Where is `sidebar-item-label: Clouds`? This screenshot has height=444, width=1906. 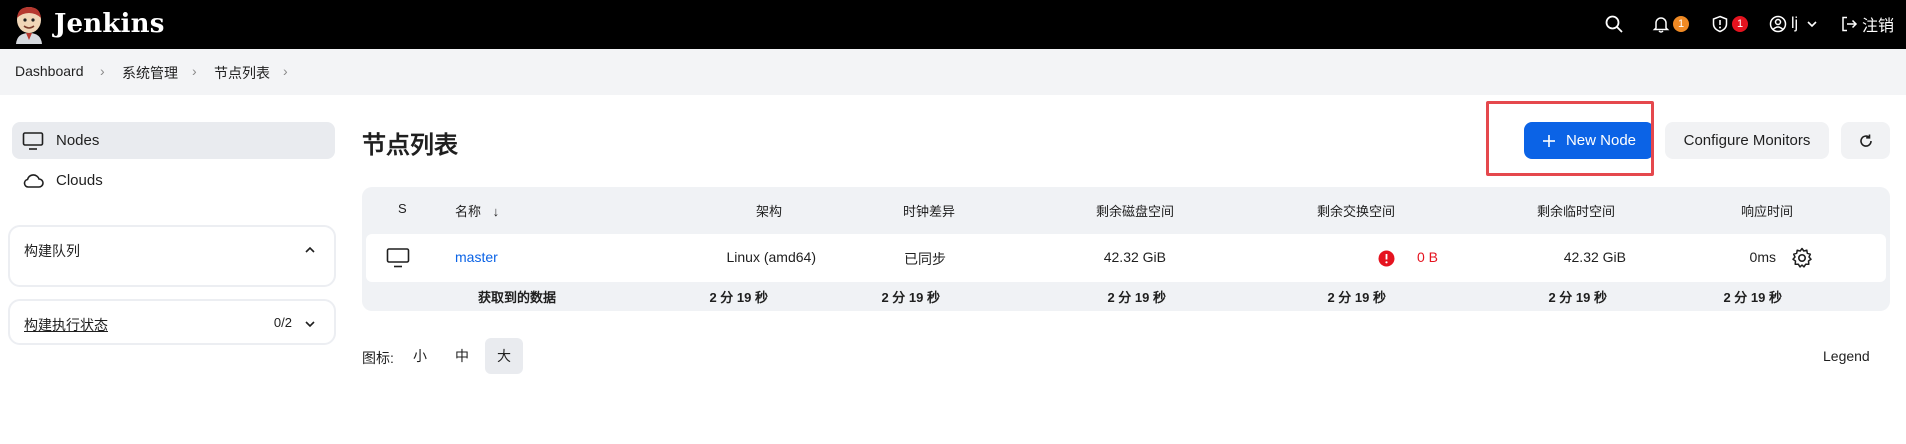
sidebar-item-label: Clouds is located at coordinates (79, 180).